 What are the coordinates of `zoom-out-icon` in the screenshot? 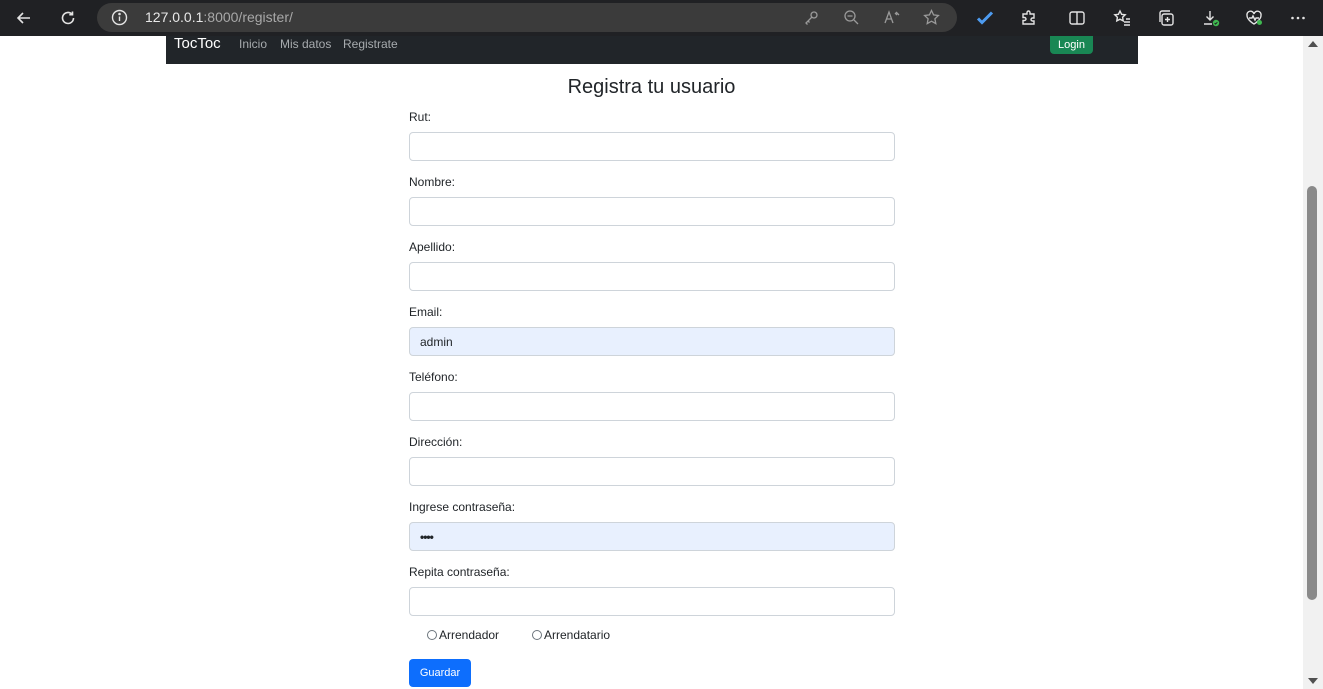 It's located at (851, 17).